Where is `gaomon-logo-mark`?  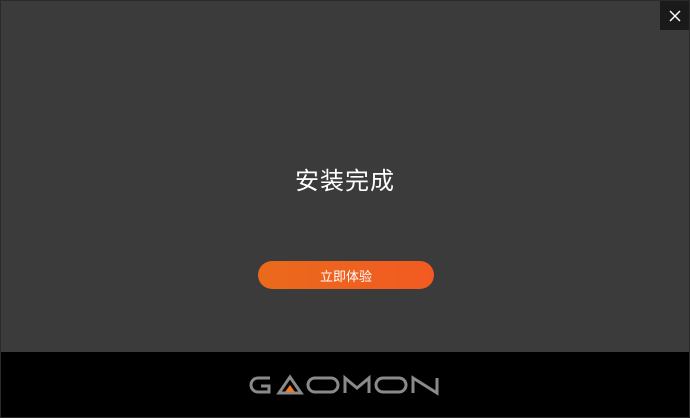 gaomon-logo-mark is located at coordinates (344, 384).